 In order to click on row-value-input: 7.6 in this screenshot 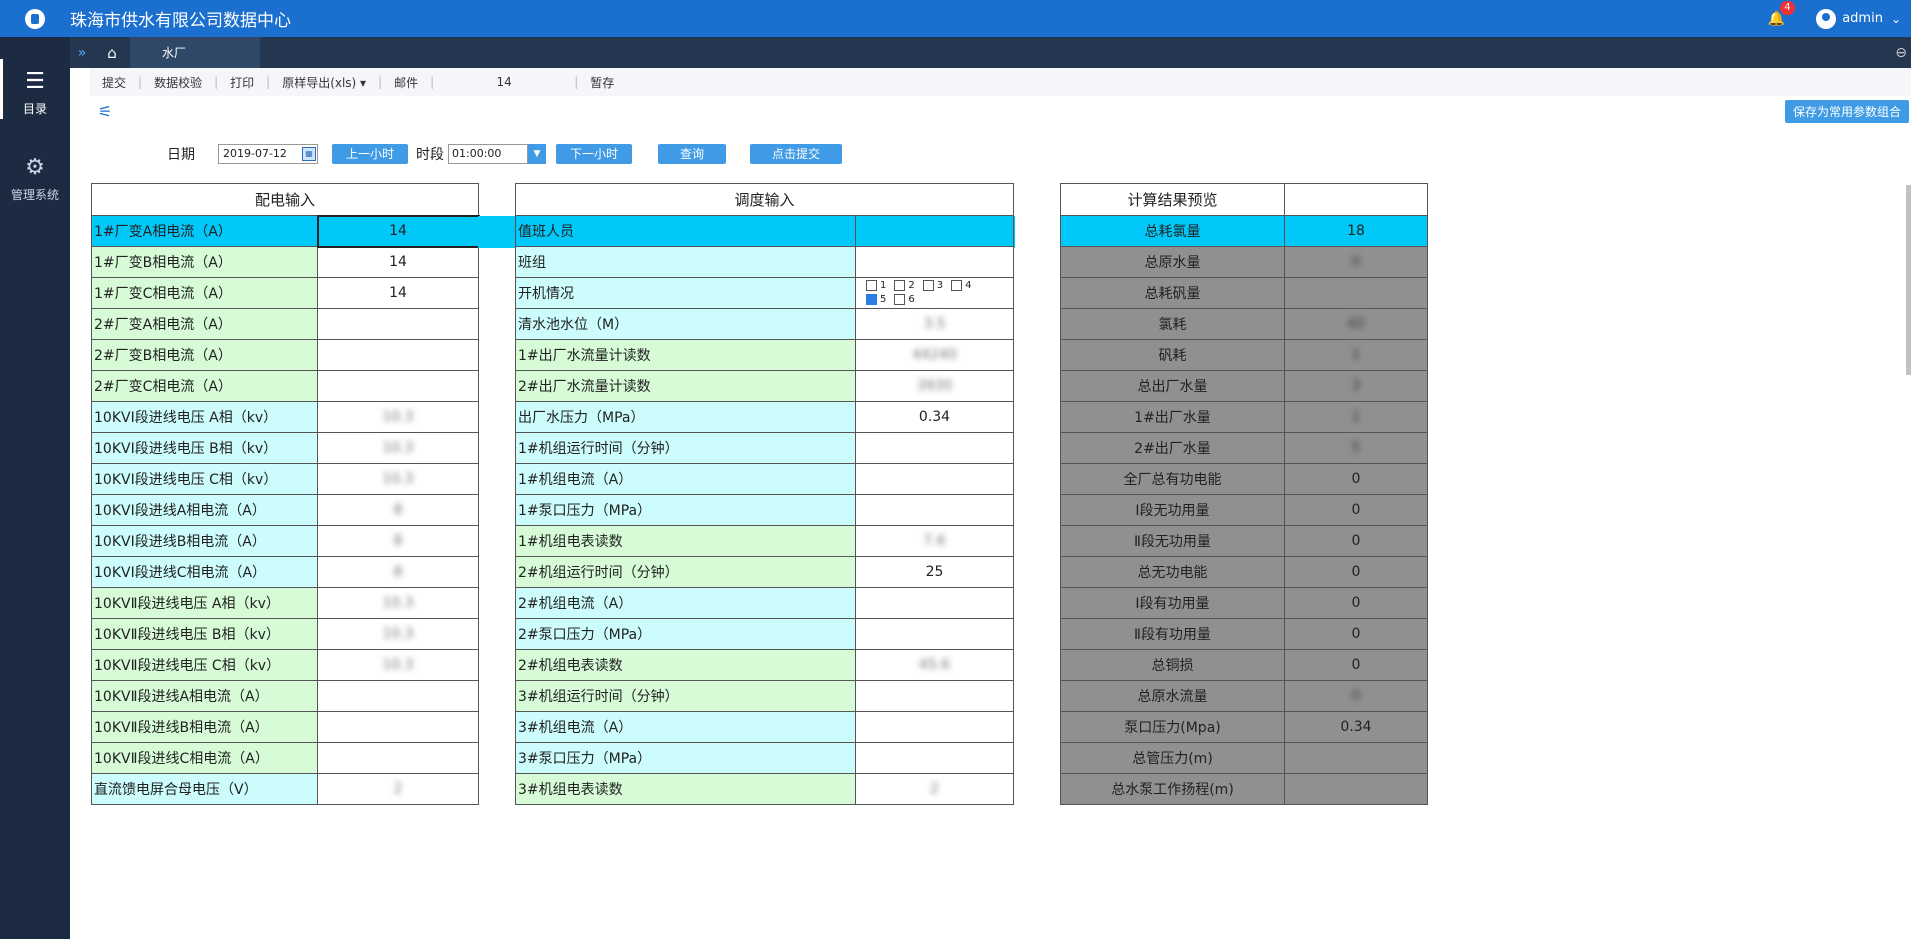, I will do `click(934, 541)`.